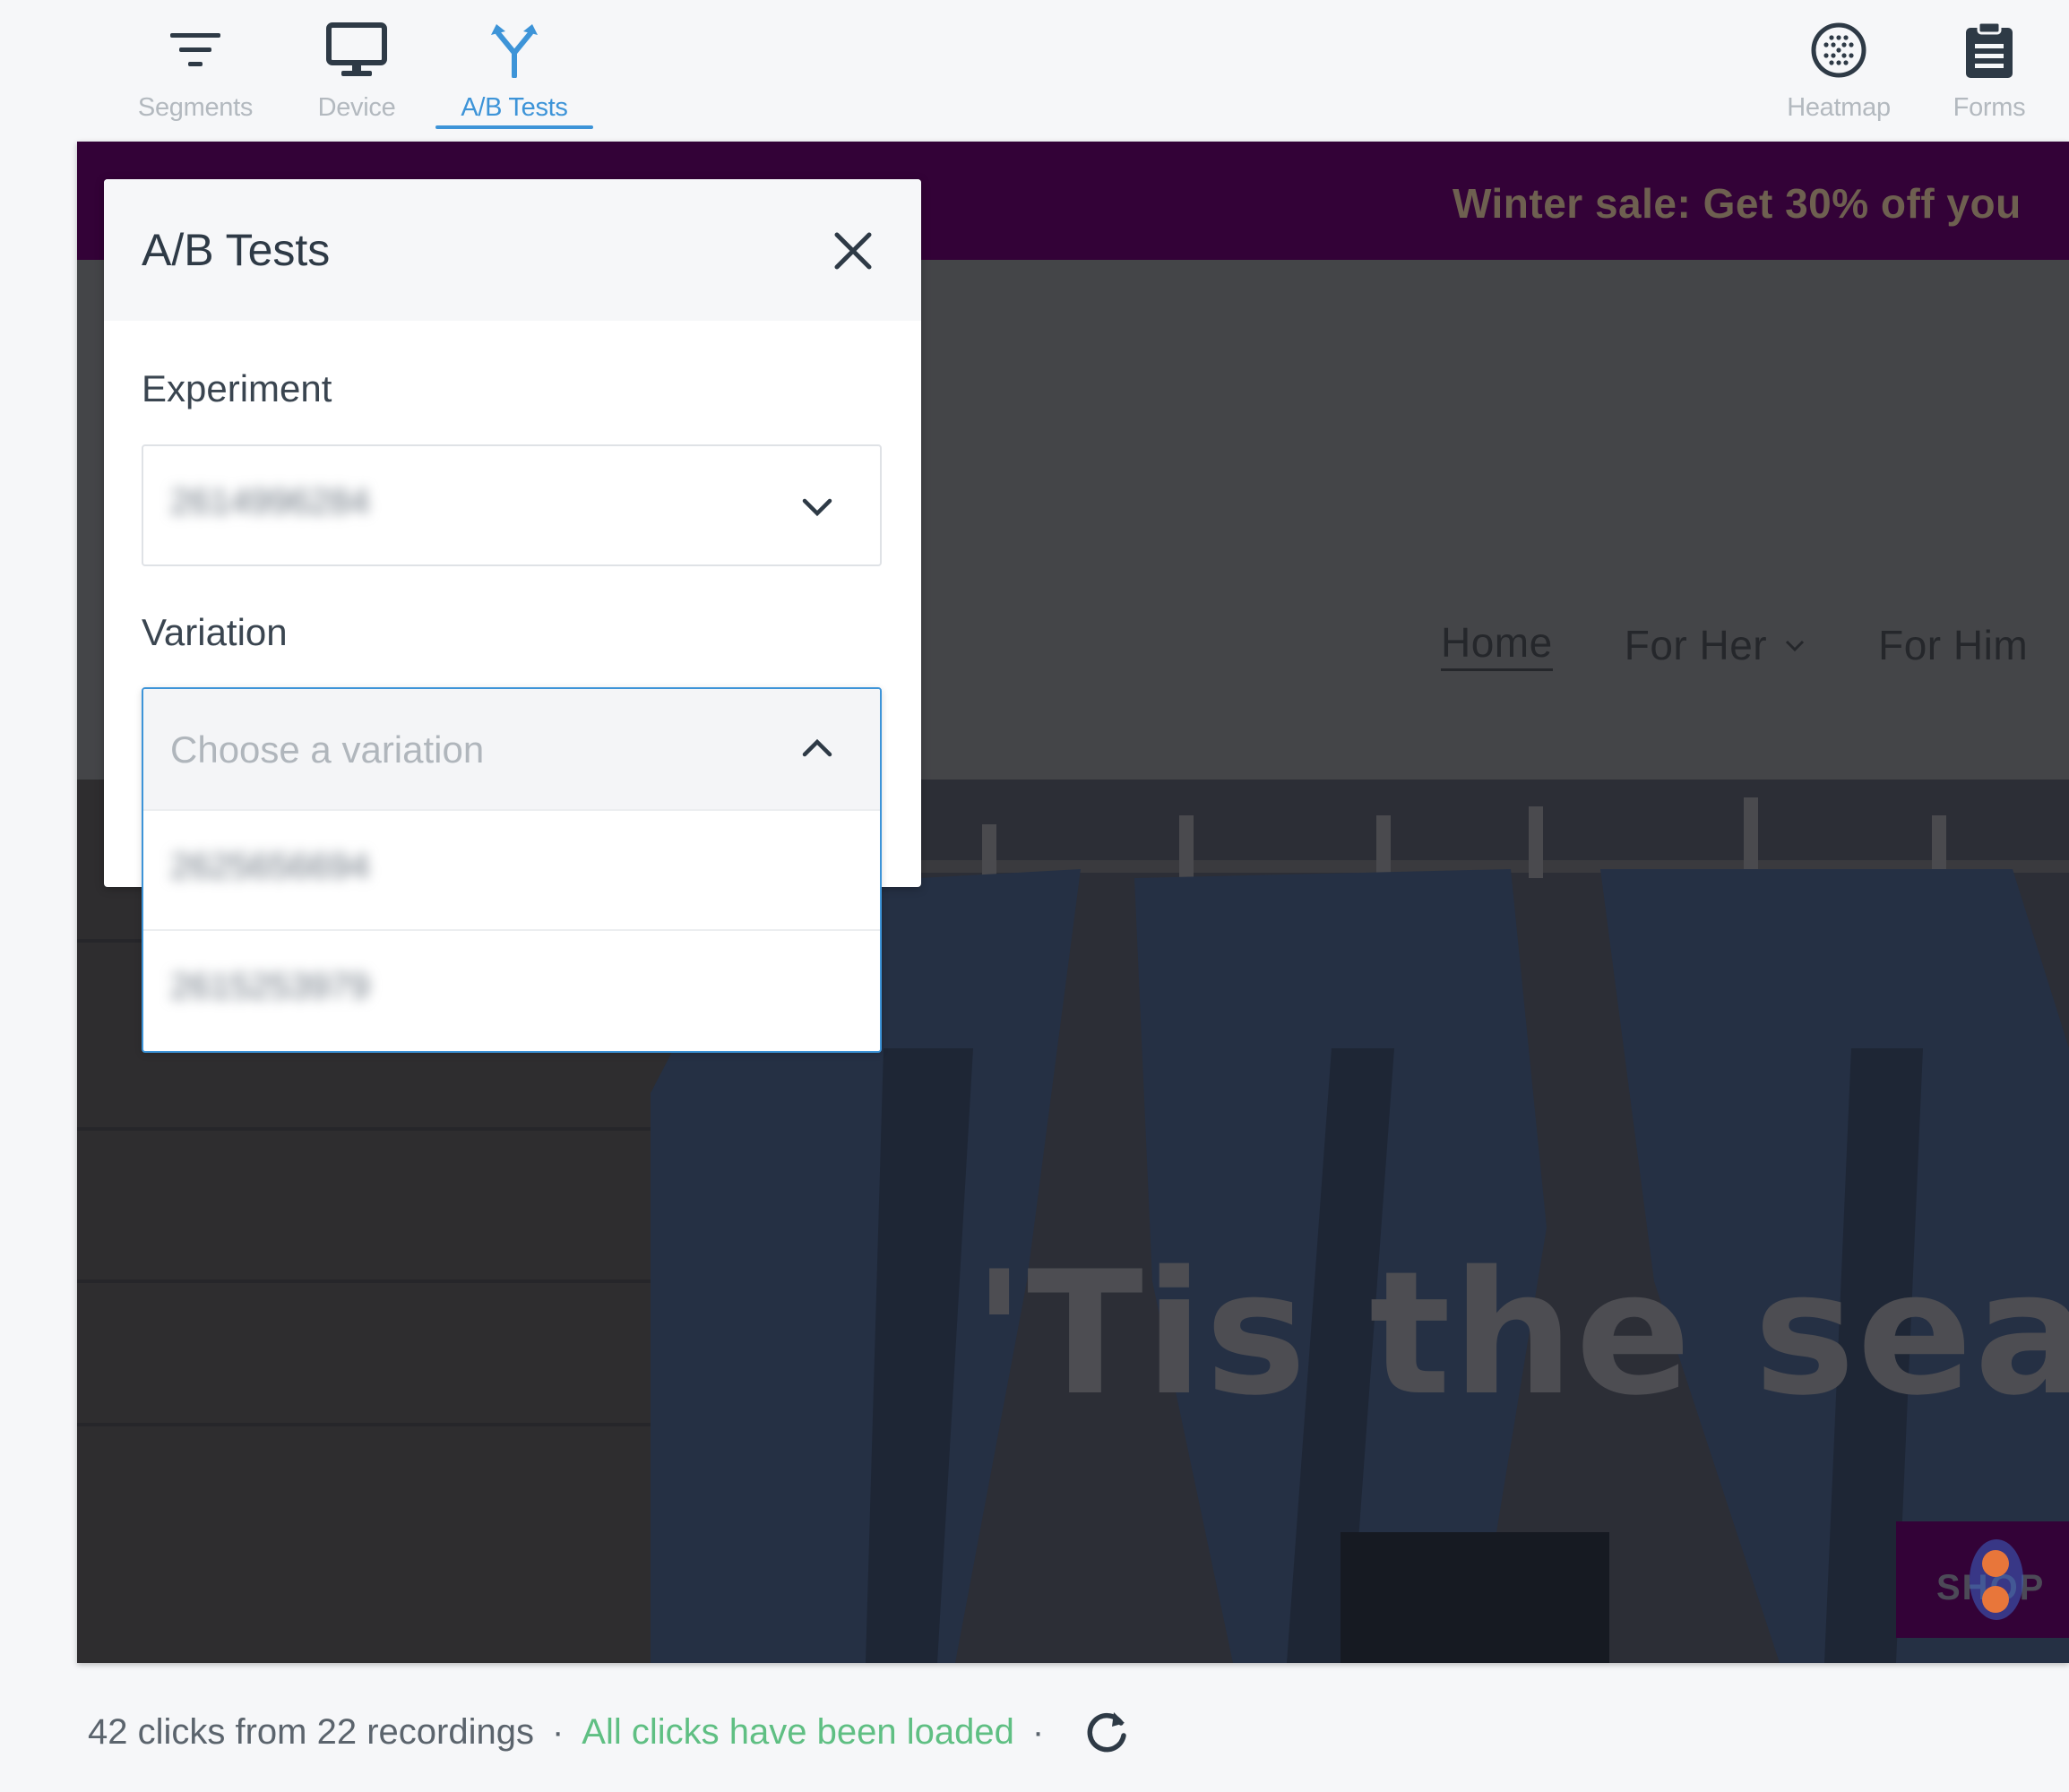 This screenshot has height=1792, width=2069. I want to click on chevron-up-icon, so click(817, 747).